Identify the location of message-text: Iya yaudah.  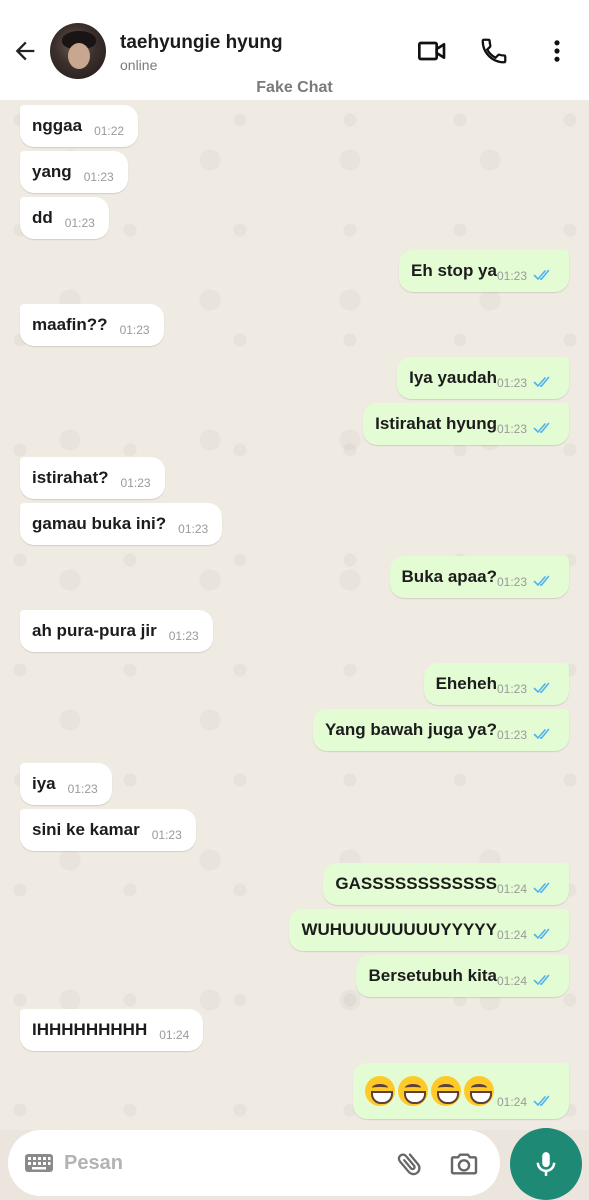
(453, 377).